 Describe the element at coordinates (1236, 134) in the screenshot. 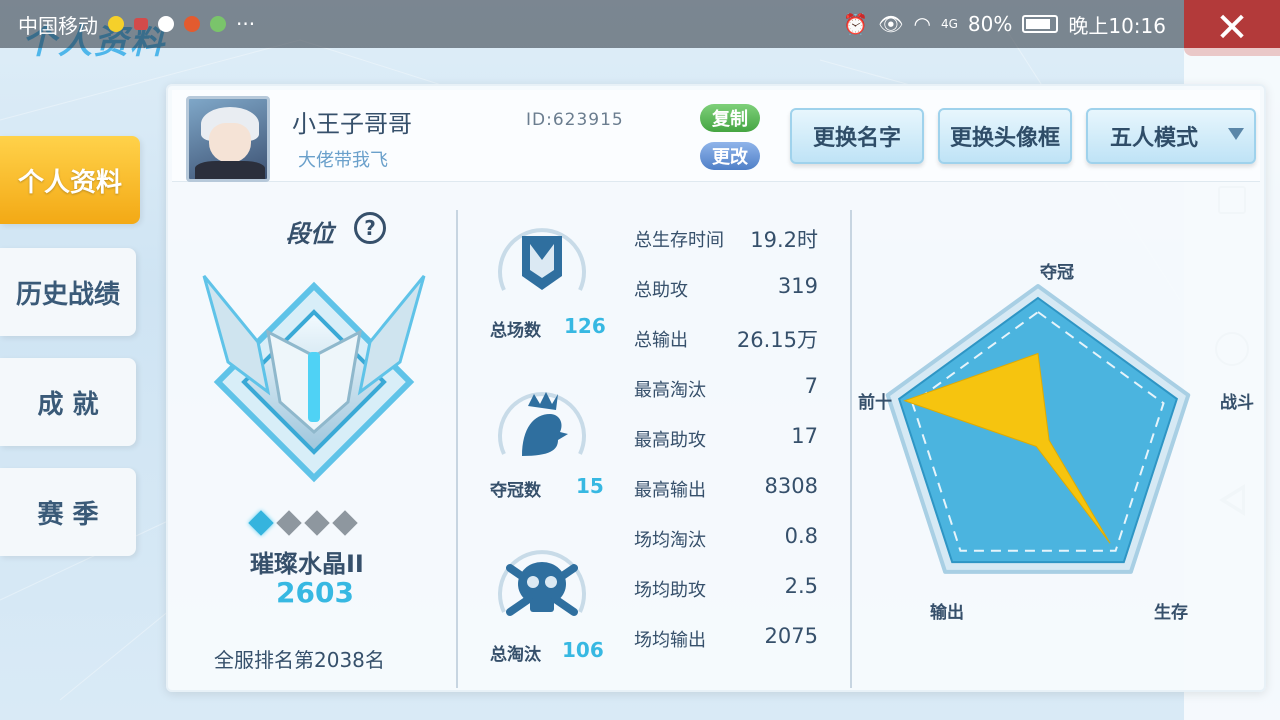

I see `chevron-down-icon` at that location.